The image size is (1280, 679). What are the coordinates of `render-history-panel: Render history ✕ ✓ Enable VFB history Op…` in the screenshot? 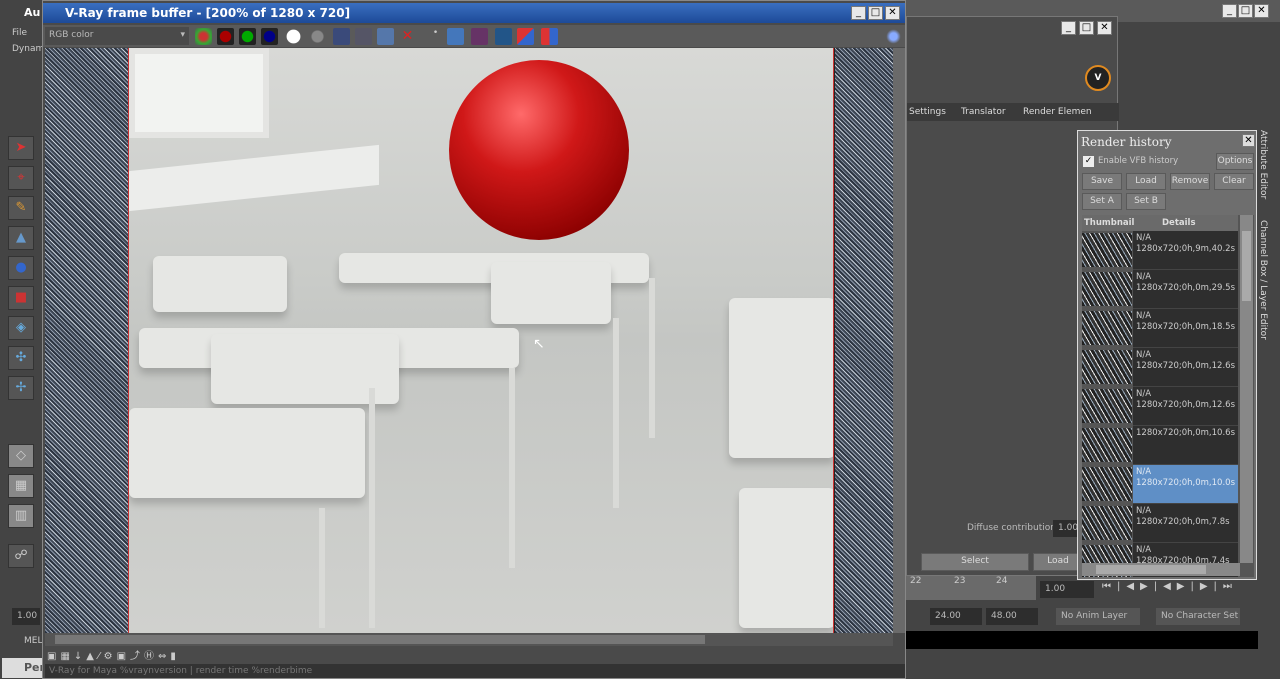 It's located at (1167, 355).